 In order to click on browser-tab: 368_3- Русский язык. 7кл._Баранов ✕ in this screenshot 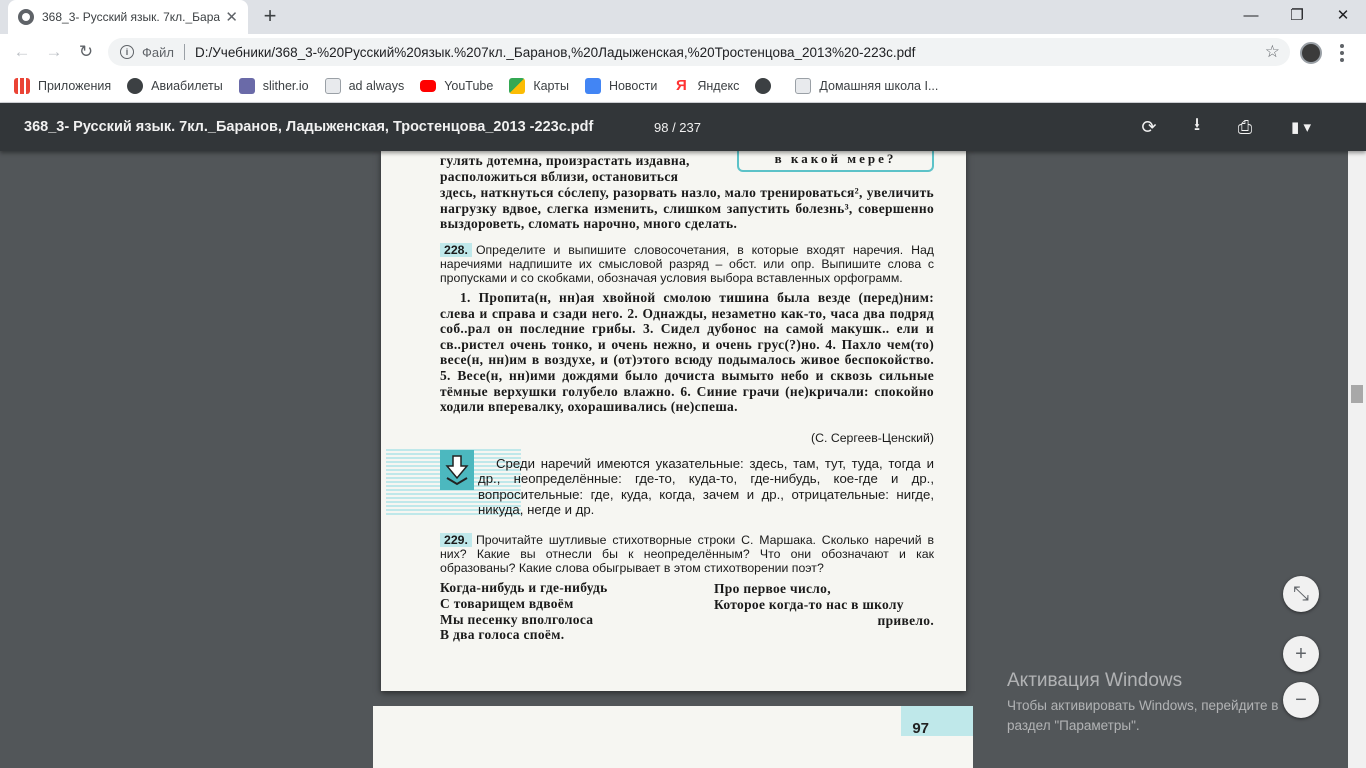, I will do `click(128, 17)`.